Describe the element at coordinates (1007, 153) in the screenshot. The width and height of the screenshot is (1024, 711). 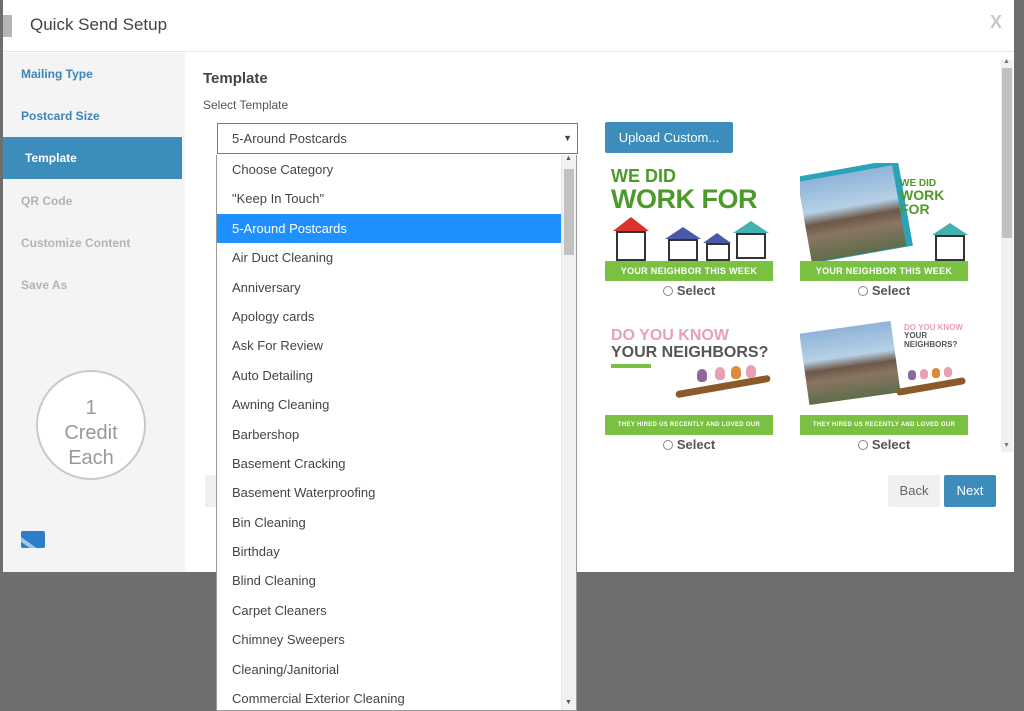
I see `scrollbar-thumb` at that location.